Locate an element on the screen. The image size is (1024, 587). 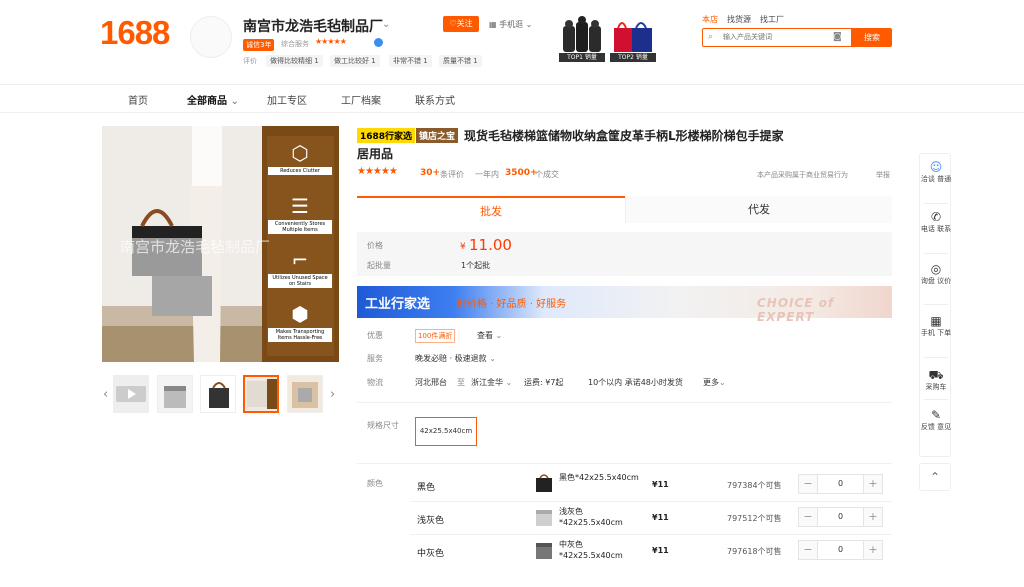
chevron-right-icon: › is located at coordinates (332, 394).